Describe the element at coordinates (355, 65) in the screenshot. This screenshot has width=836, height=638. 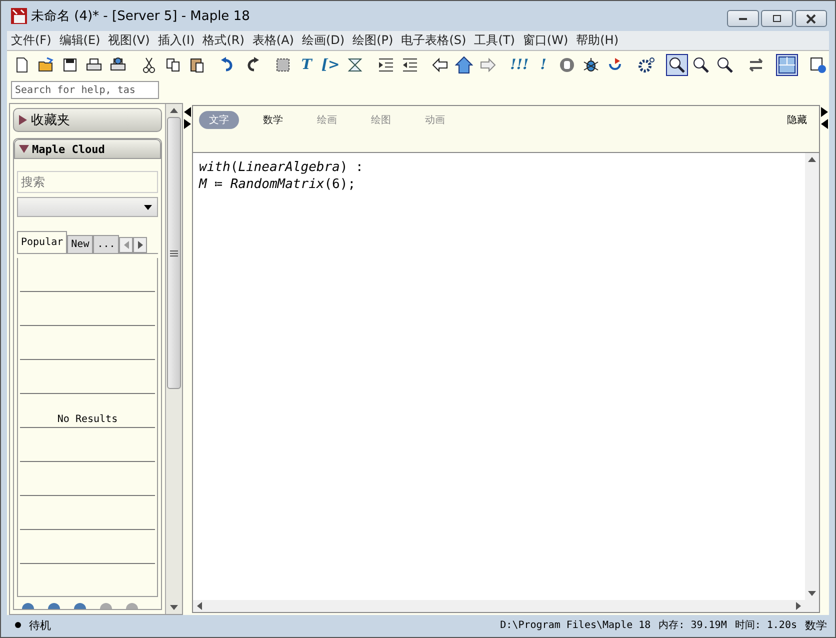
I see `hourglass-icon` at that location.